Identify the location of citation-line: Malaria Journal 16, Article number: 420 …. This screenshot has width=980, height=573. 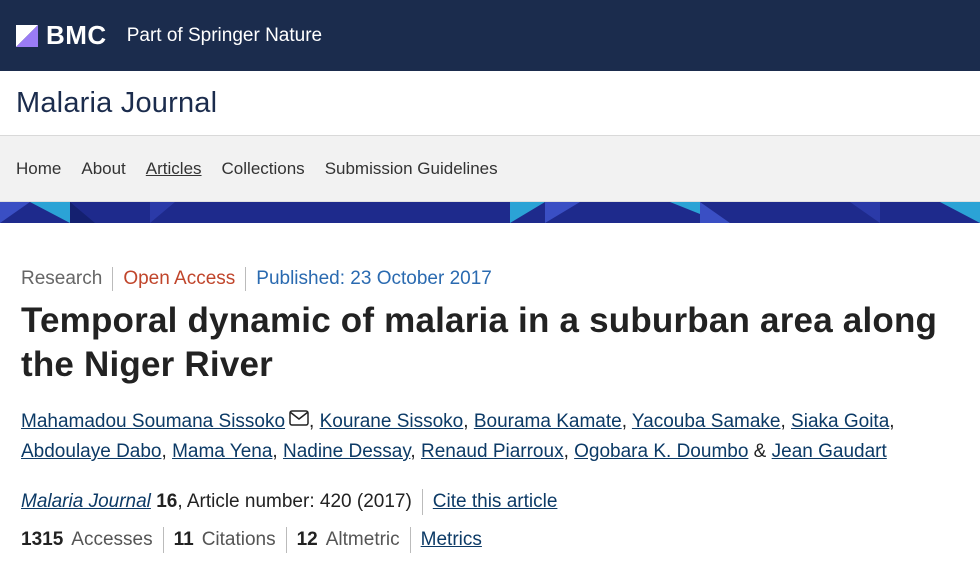
(490, 502).